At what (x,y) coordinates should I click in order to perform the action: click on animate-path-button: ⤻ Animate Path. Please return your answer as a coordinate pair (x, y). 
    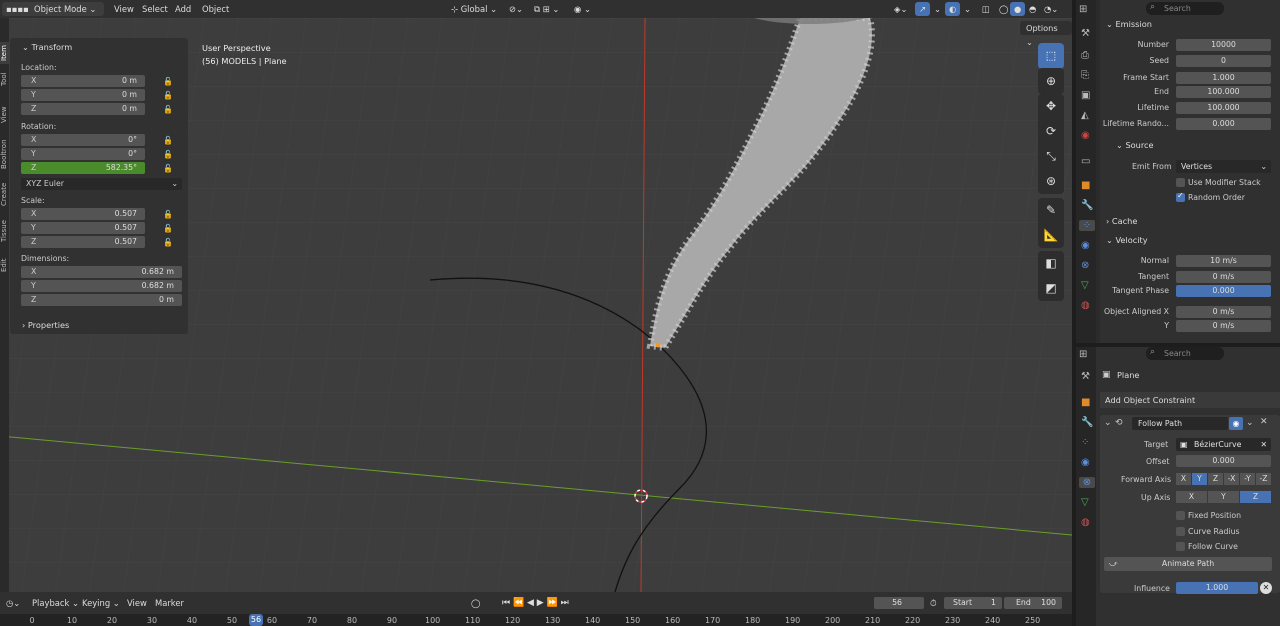
    Looking at the image, I should click on (1188, 564).